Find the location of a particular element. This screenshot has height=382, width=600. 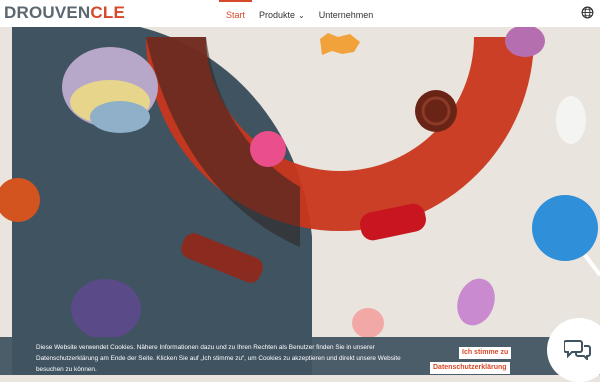

candy-chocolate is located at coordinates (436, 111).